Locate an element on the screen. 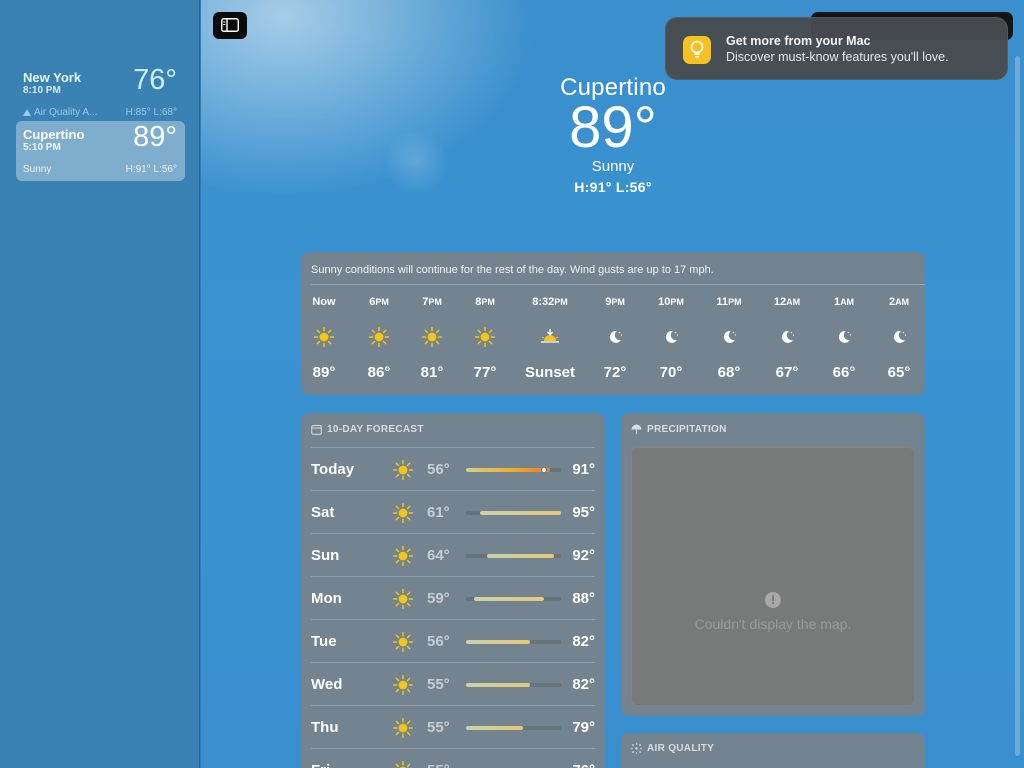 The height and width of the screenshot is (768, 1024). day-high: 92° is located at coordinates (583, 555).